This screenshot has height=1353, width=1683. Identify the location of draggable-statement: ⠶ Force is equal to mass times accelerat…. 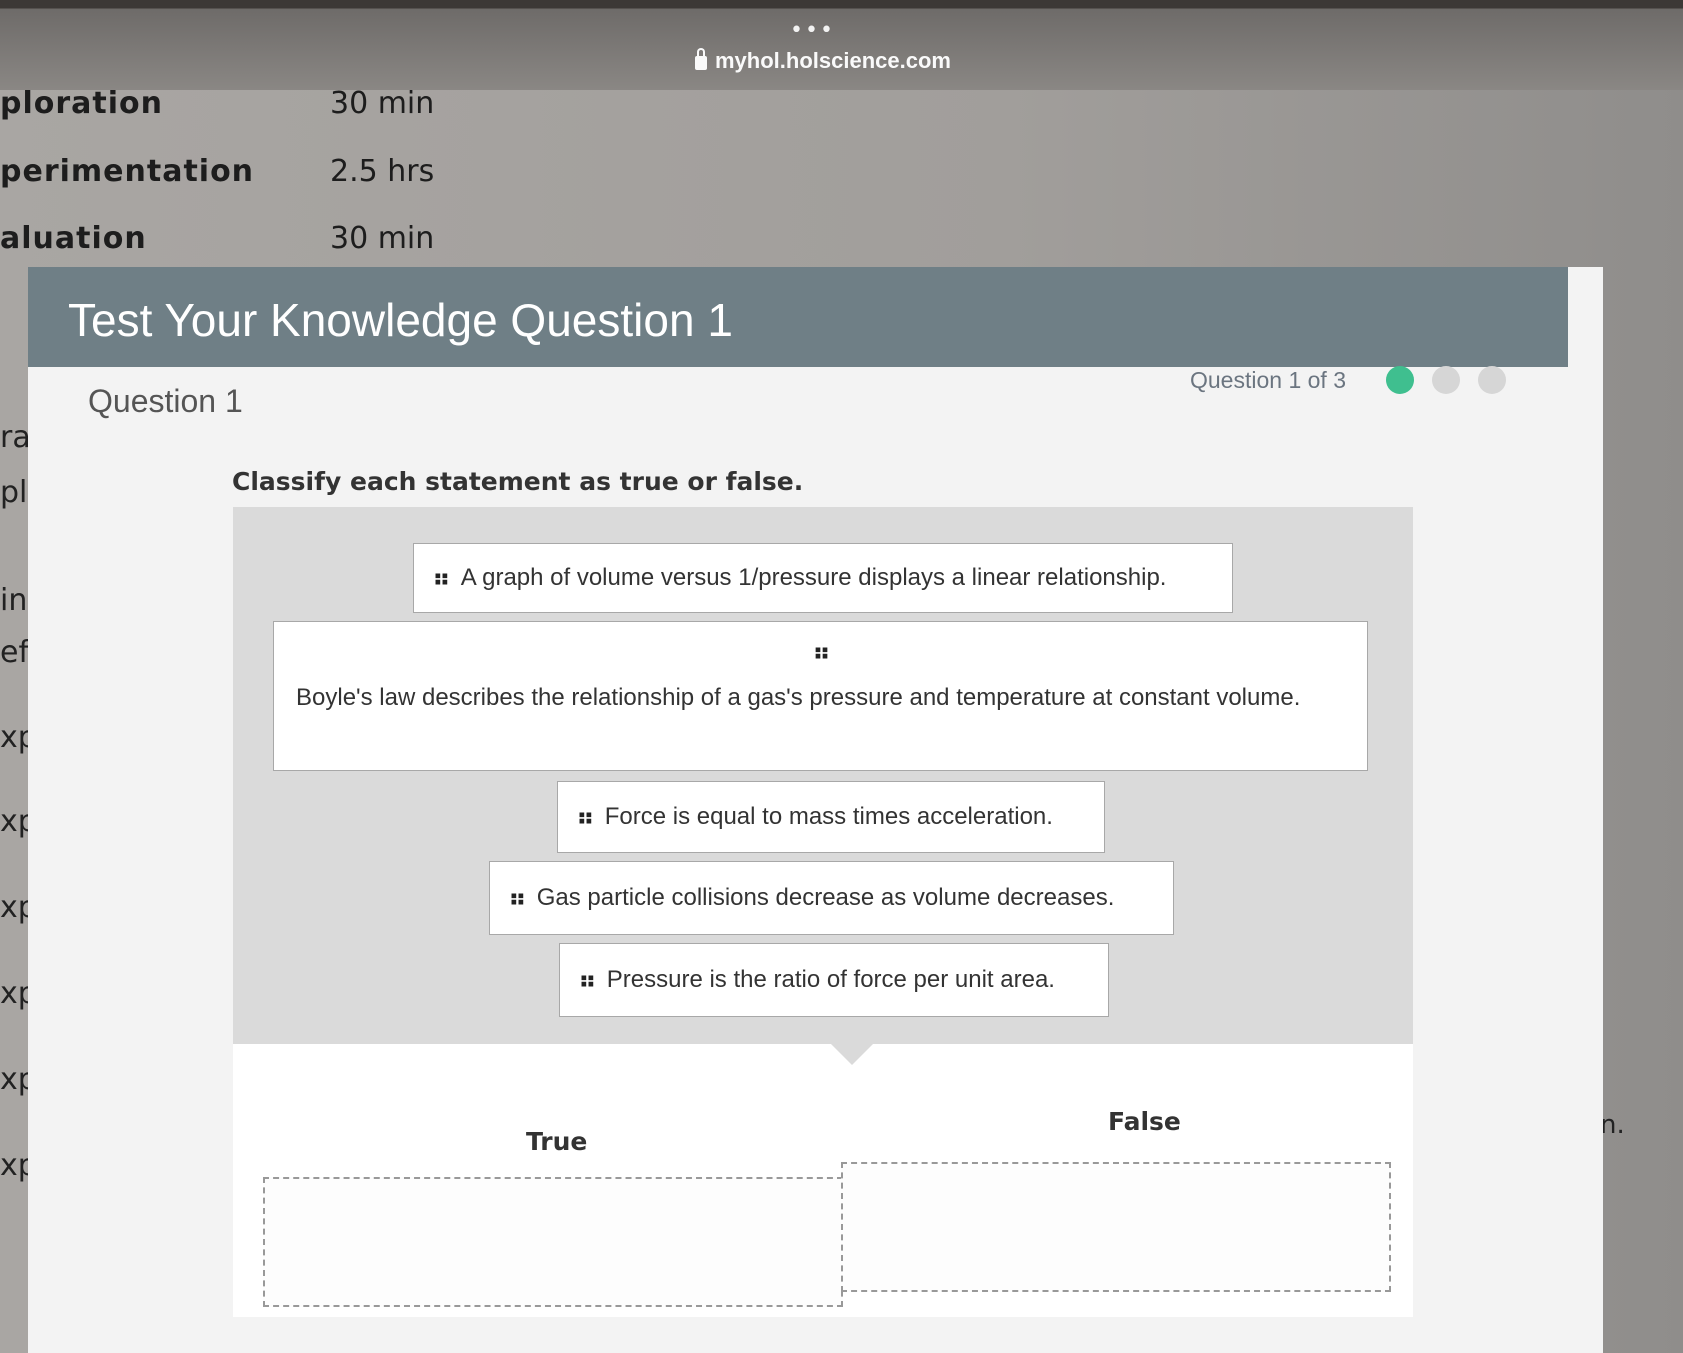
(831, 817).